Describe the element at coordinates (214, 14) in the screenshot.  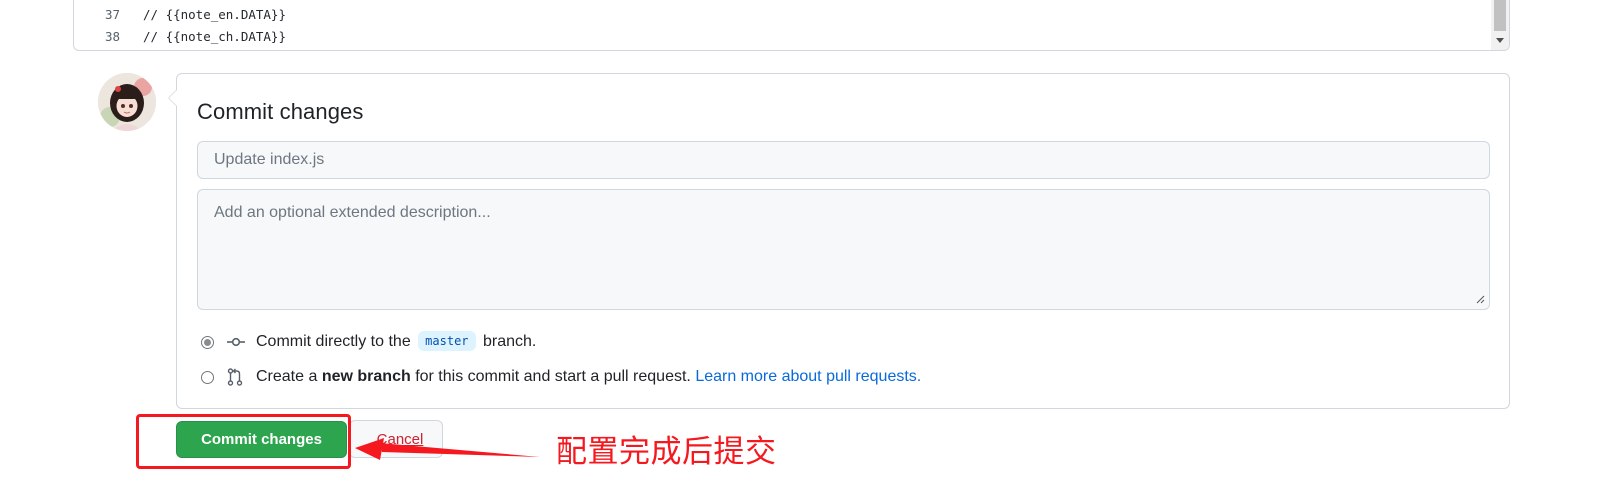
I see `code-text: // {{note_en.DATA}}` at that location.